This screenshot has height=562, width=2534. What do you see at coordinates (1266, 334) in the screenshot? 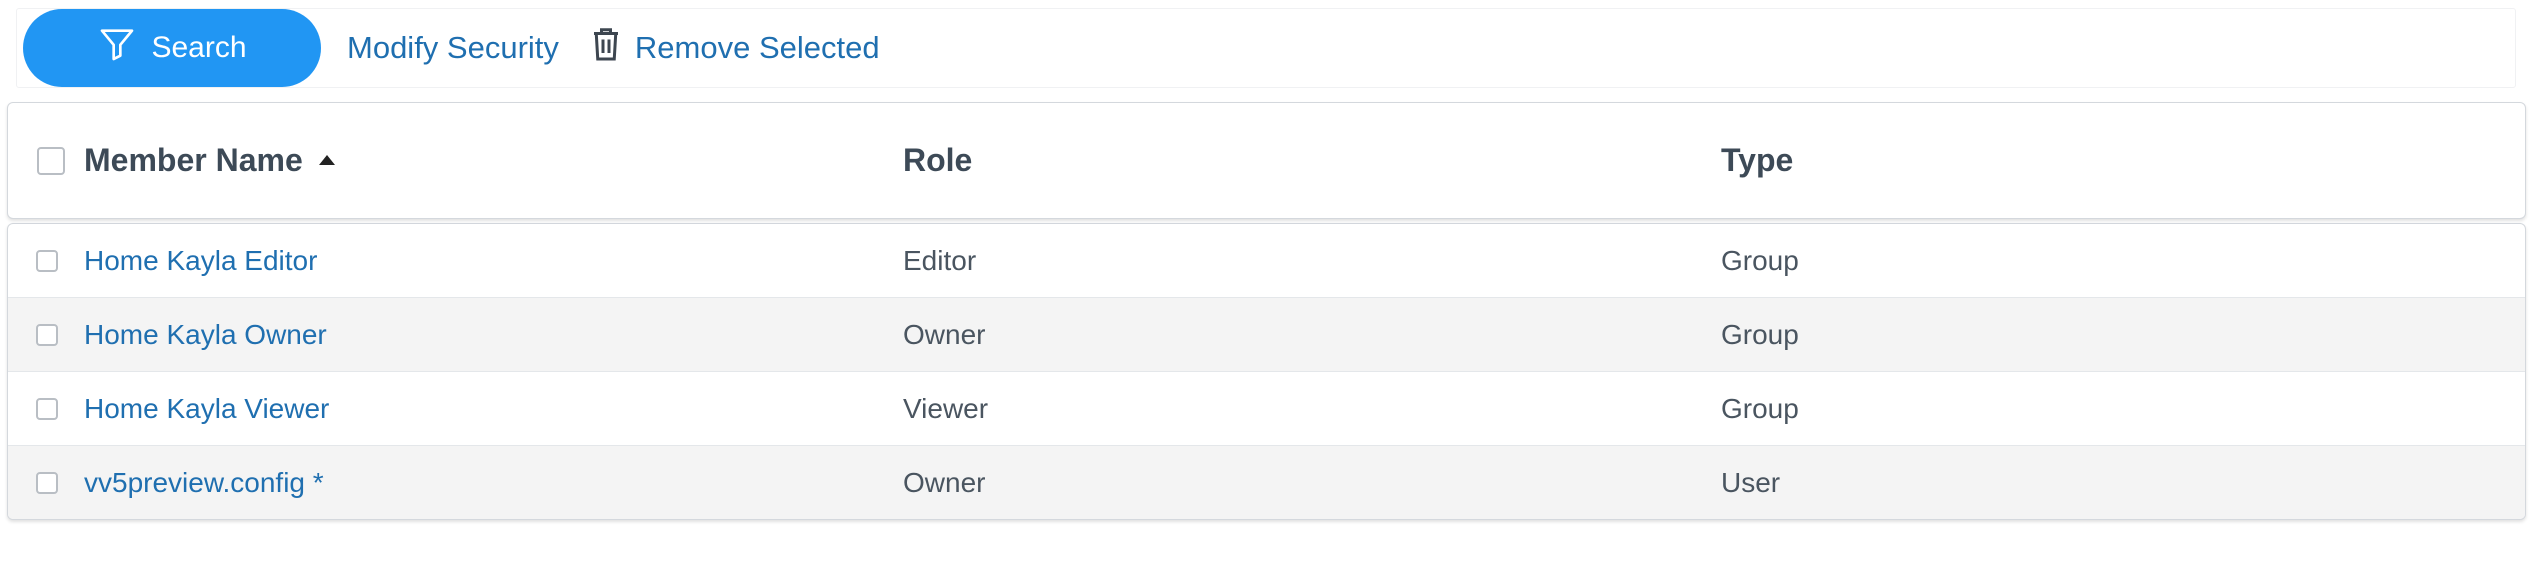
I see `table-row: Home Kayla Owner Owner Group` at bounding box center [1266, 334].